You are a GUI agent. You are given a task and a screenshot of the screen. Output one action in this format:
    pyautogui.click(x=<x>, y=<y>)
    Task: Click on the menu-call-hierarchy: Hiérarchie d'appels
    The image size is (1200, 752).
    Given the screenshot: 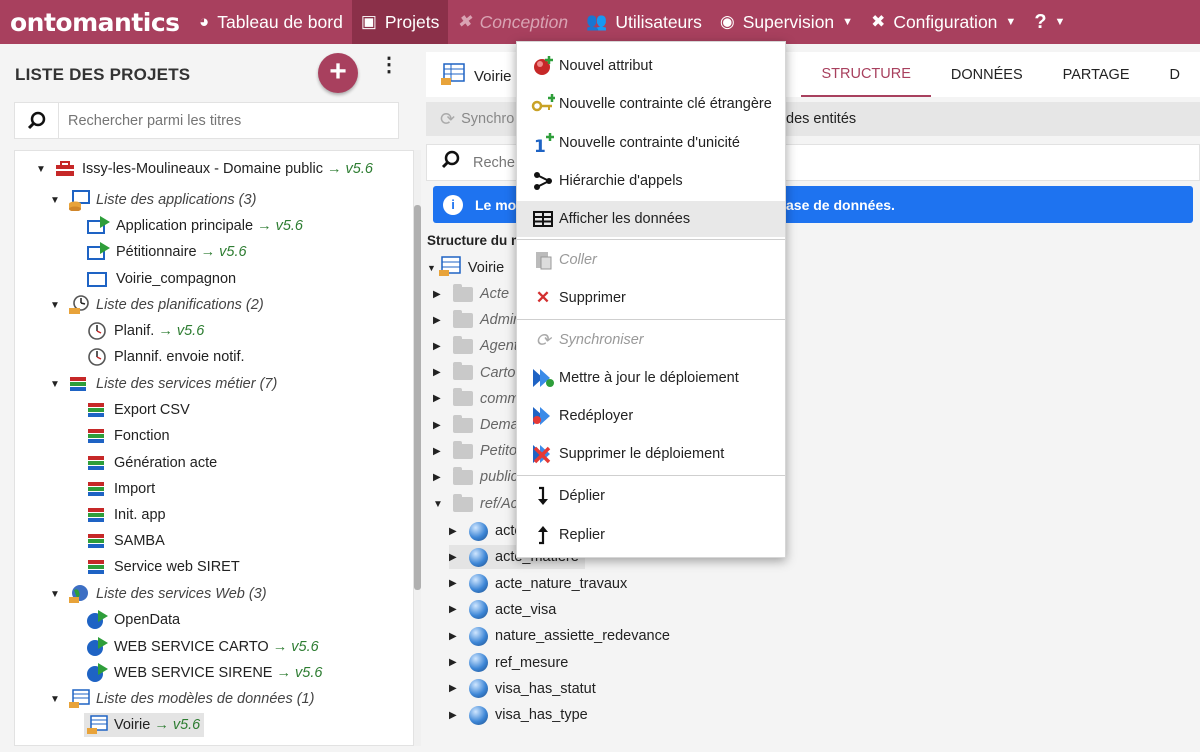 What is the action you would take?
    pyautogui.click(x=651, y=181)
    